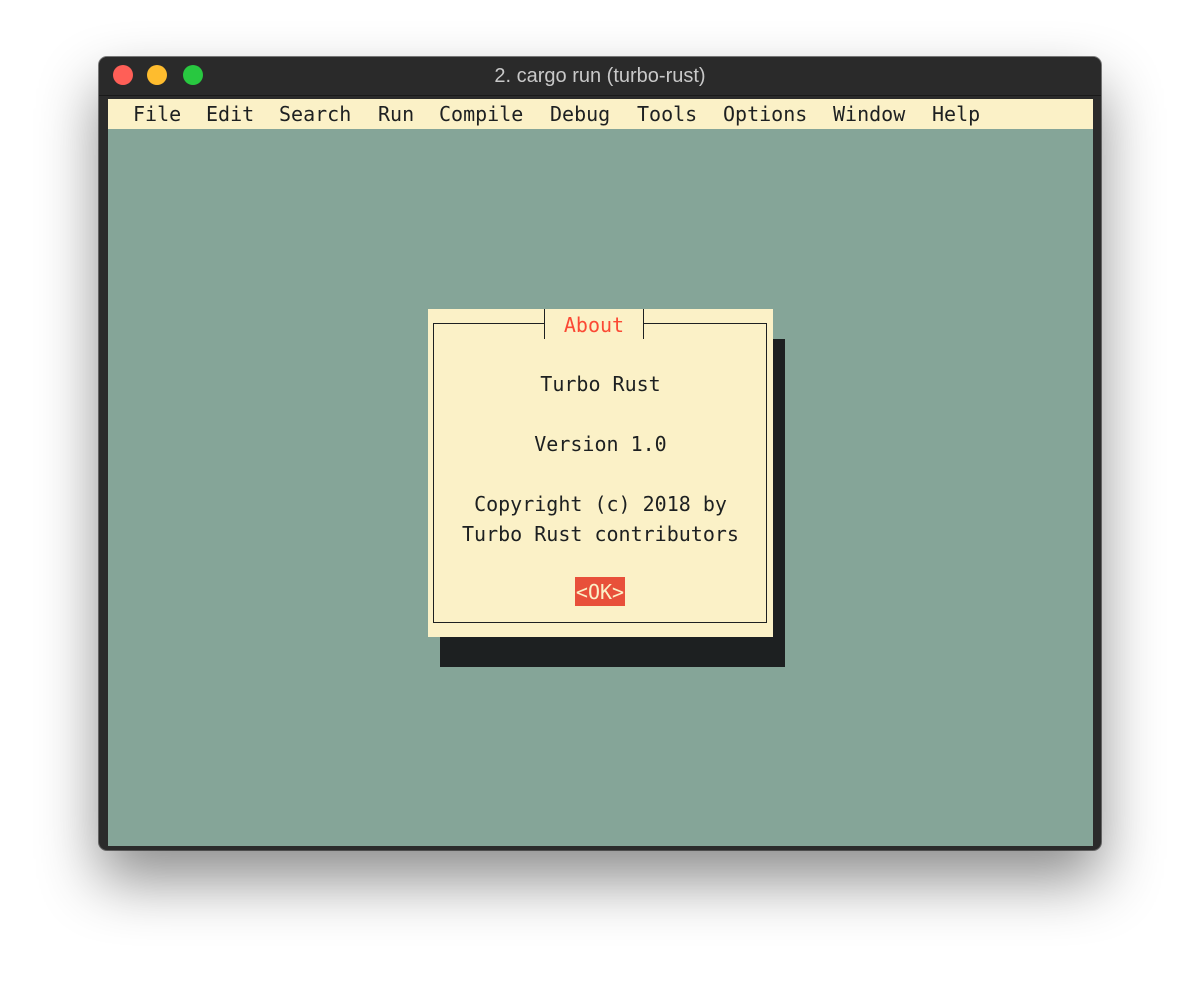 The width and height of the screenshot is (1200, 992). I want to click on menu-edit: Edit, so click(230, 114).